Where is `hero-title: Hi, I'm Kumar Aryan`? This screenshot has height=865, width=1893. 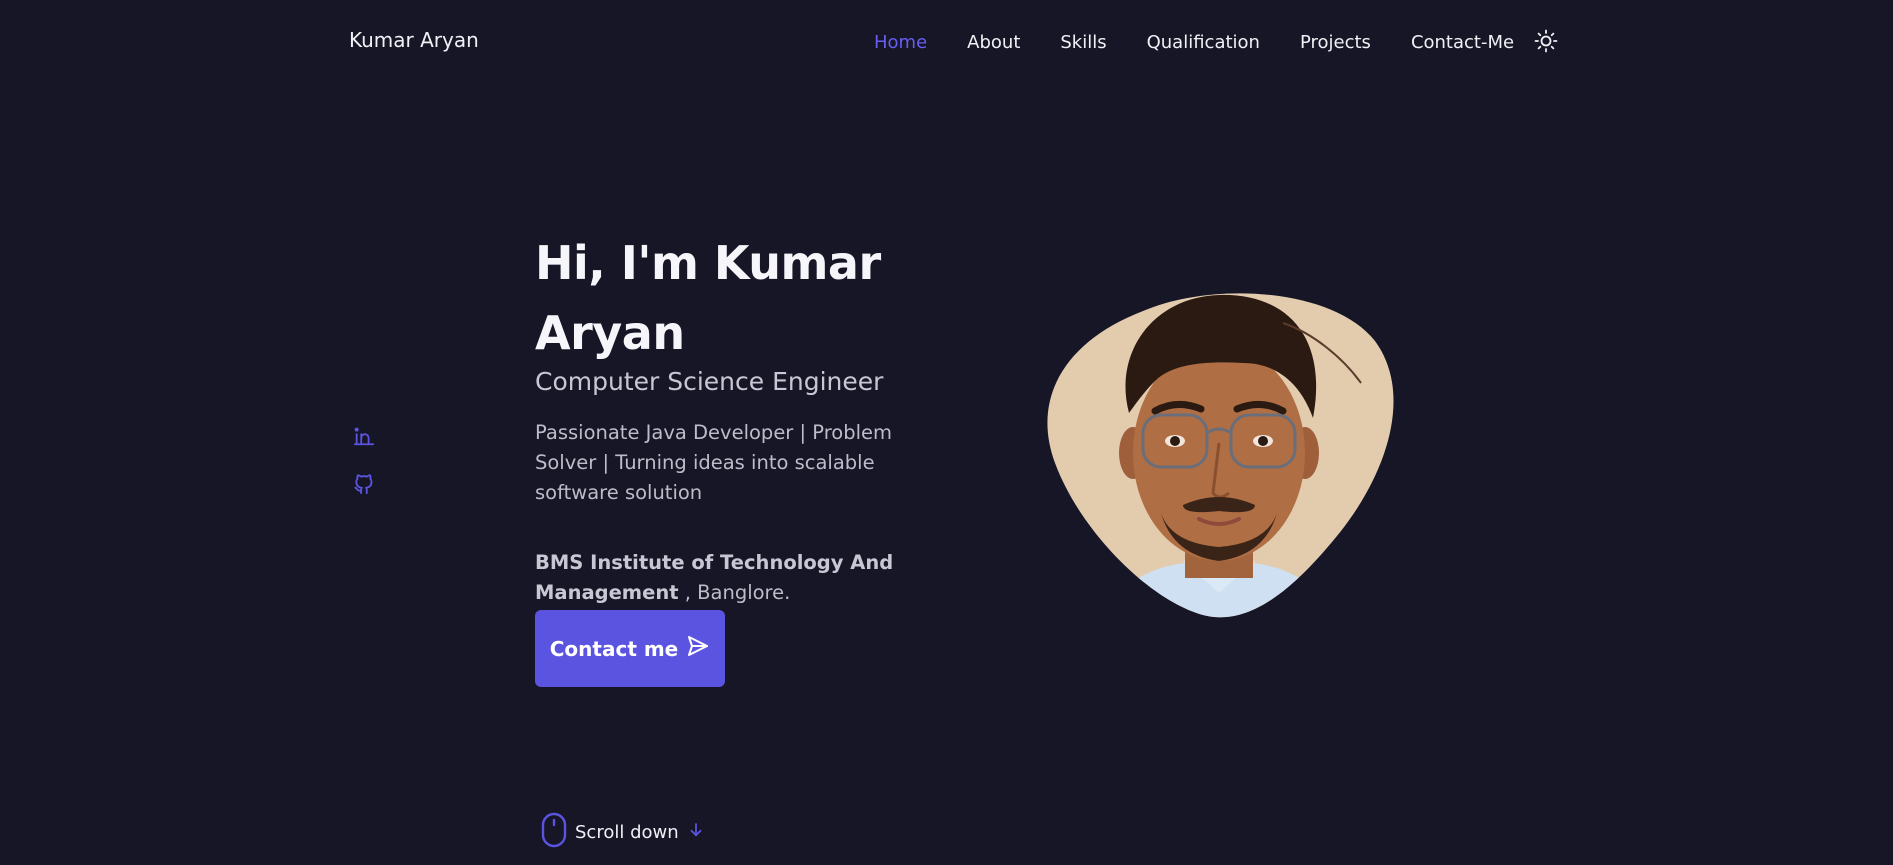 hero-title: Hi, I'm Kumar Aryan is located at coordinates (708, 298).